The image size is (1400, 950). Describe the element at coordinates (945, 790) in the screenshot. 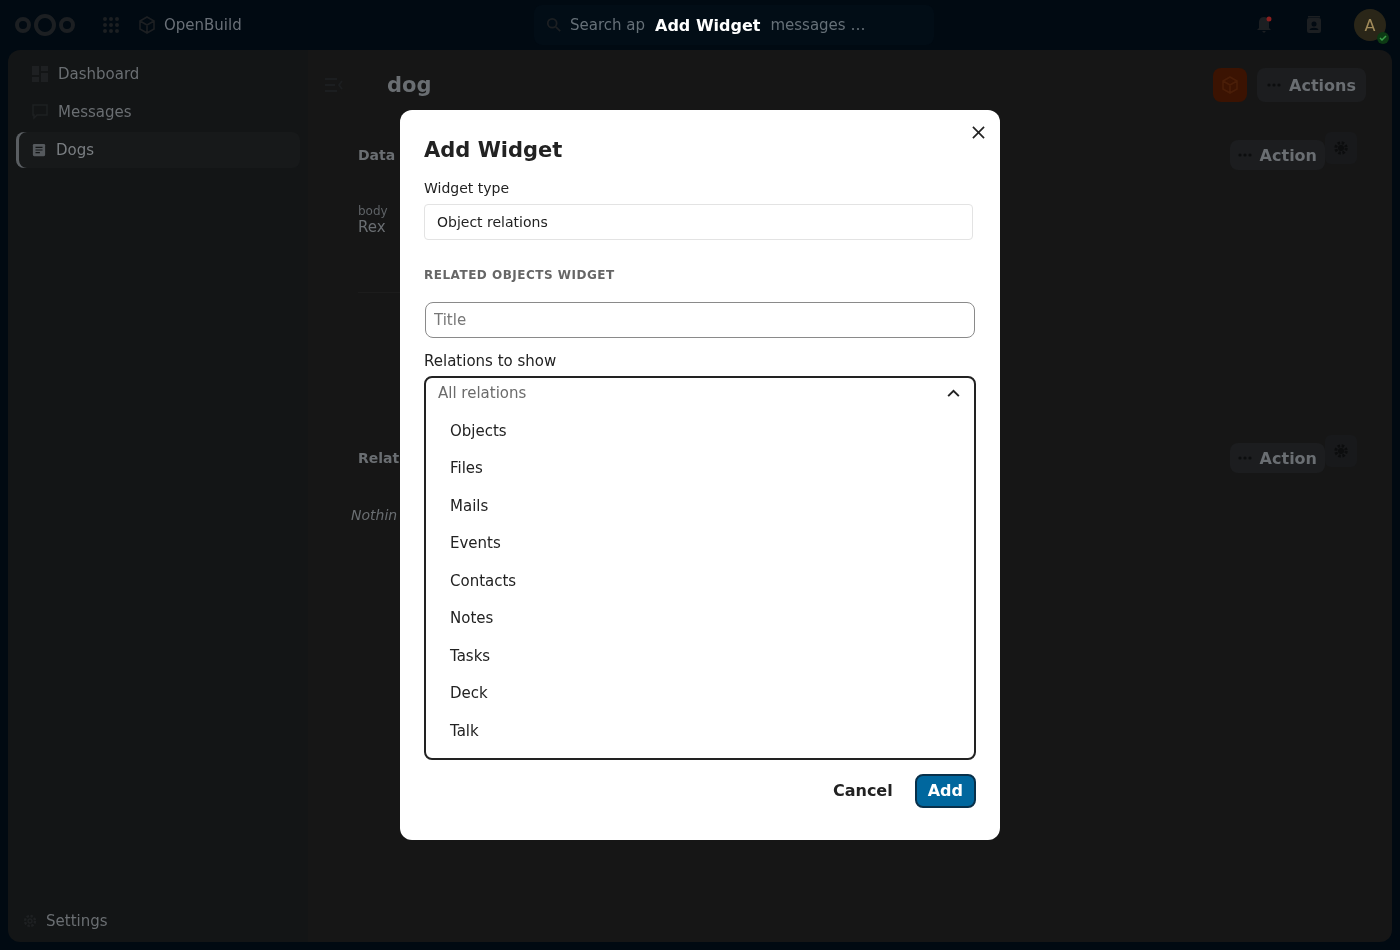

I see `add-button: Add` at that location.